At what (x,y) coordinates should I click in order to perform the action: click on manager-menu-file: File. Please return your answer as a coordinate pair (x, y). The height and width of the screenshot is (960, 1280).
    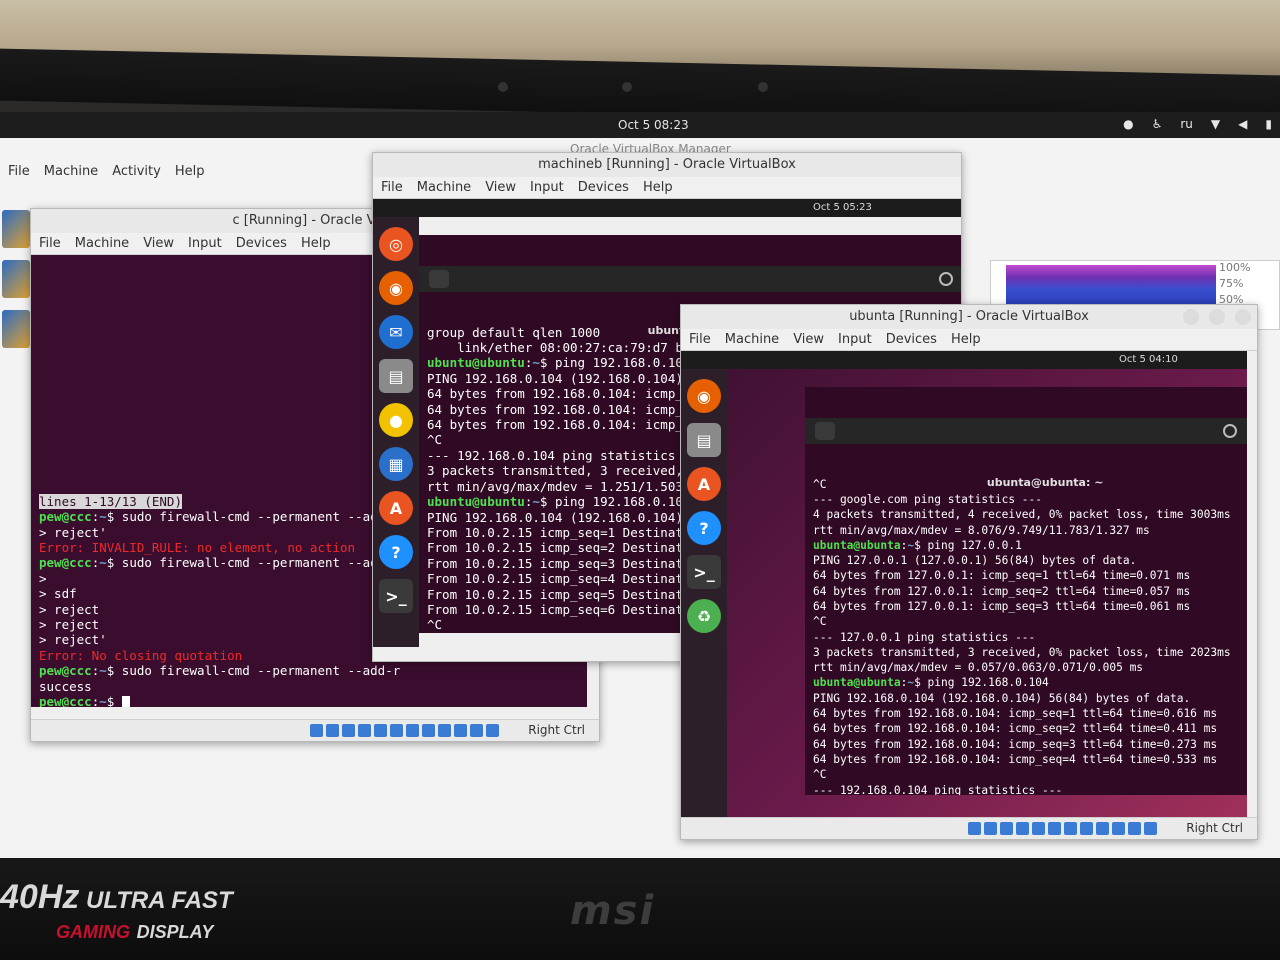
    Looking at the image, I should click on (19, 171).